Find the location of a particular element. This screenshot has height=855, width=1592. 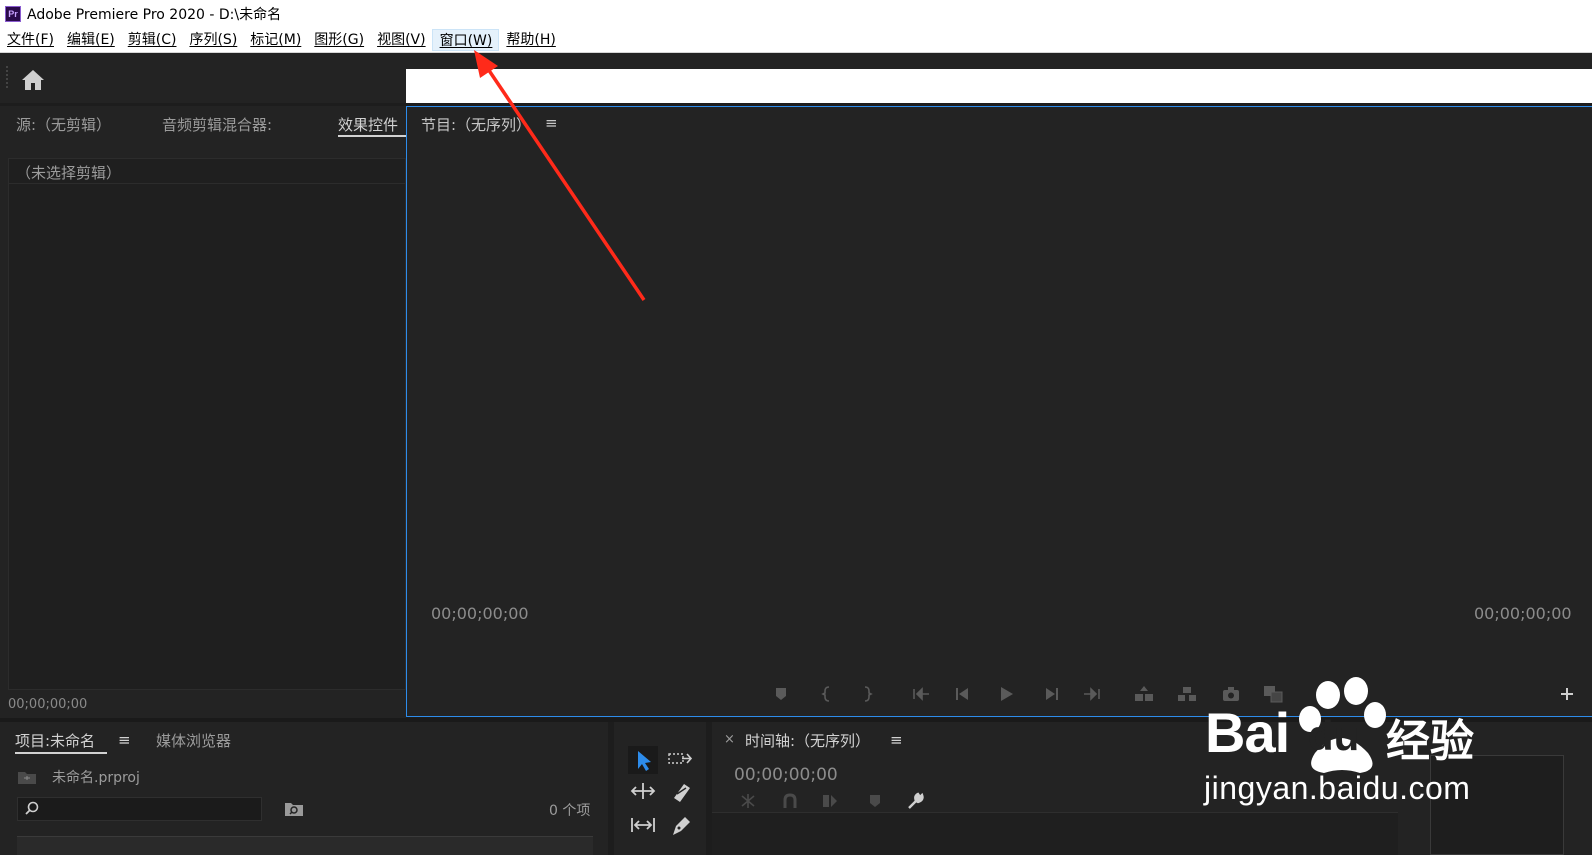

watermark-brand: Bai is located at coordinates (1247, 732).